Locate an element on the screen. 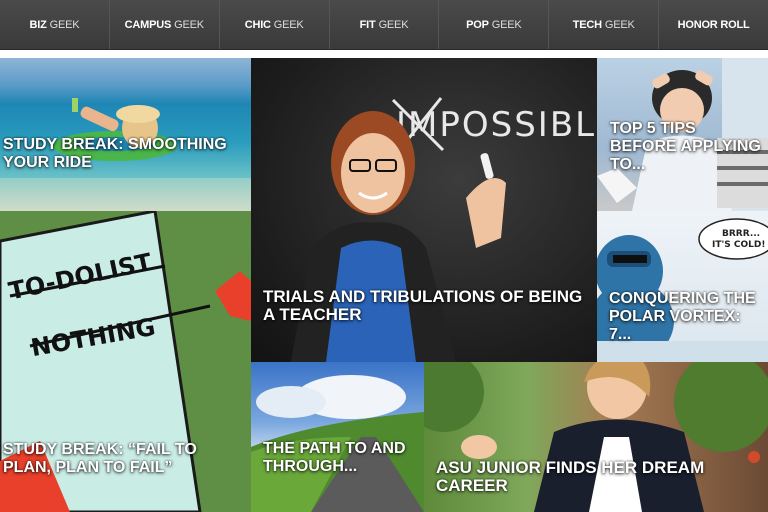 The height and width of the screenshot is (512, 768). nav-tech-geek: TECH GEEK is located at coordinates (604, 24).